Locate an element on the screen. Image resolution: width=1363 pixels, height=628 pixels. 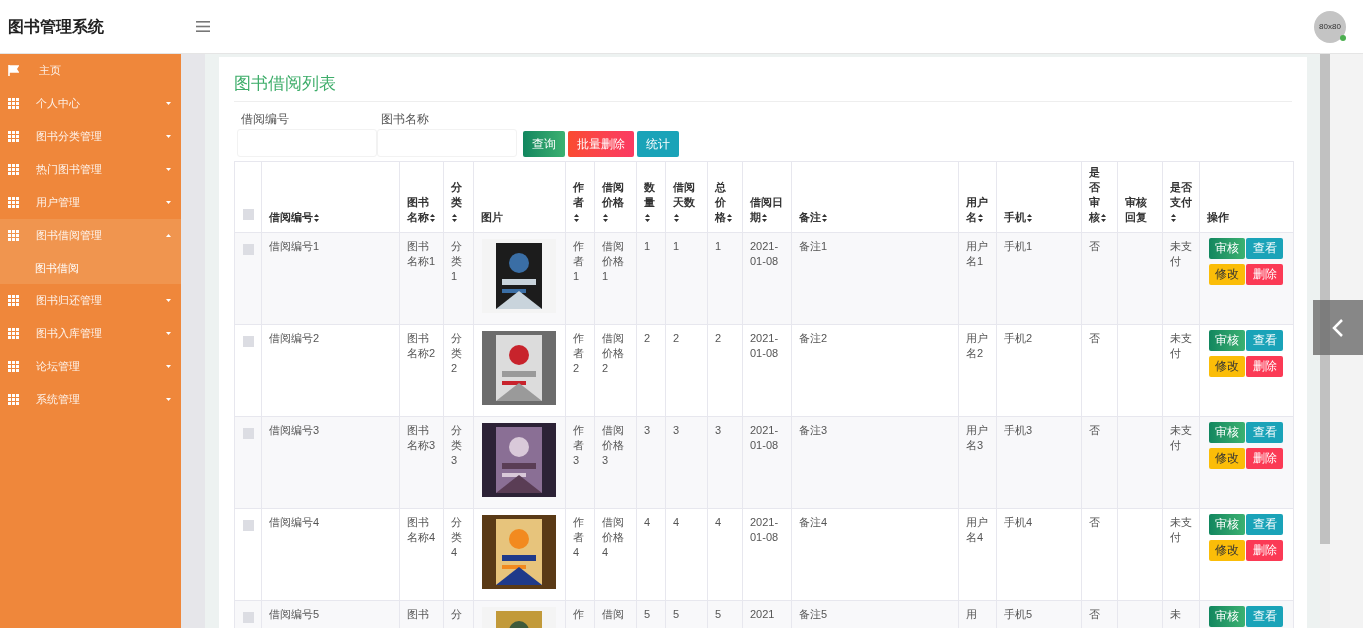
stats-button: 统计 is located at coordinates (658, 143).